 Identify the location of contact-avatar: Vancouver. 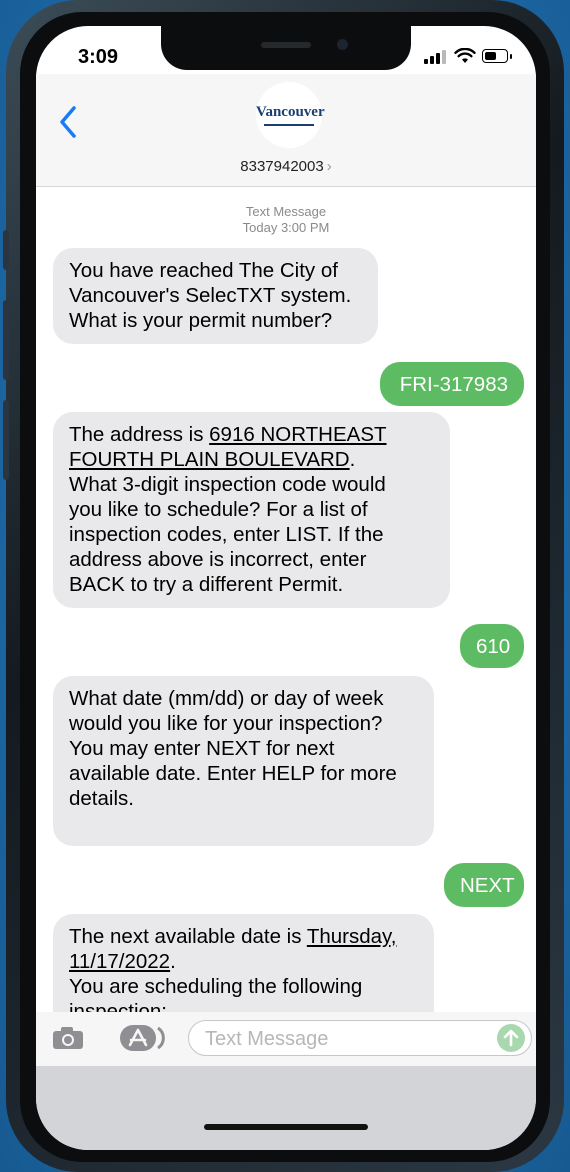
(290, 115).